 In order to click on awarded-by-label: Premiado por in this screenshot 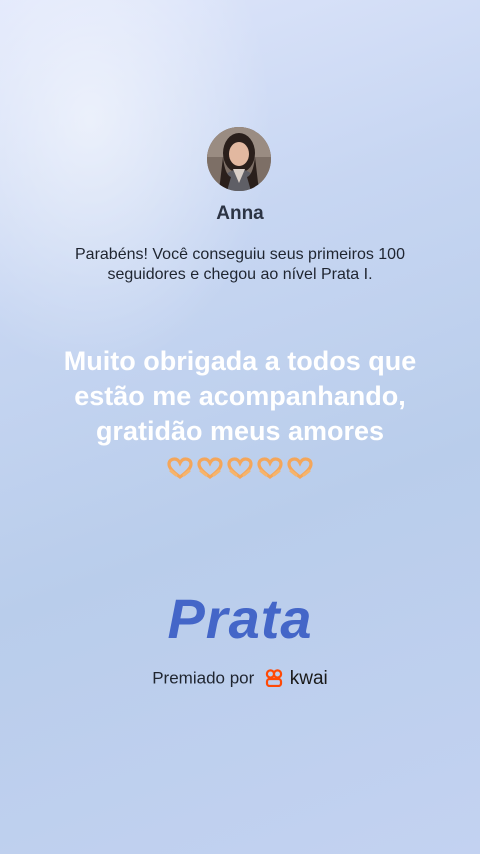, I will do `click(203, 678)`.